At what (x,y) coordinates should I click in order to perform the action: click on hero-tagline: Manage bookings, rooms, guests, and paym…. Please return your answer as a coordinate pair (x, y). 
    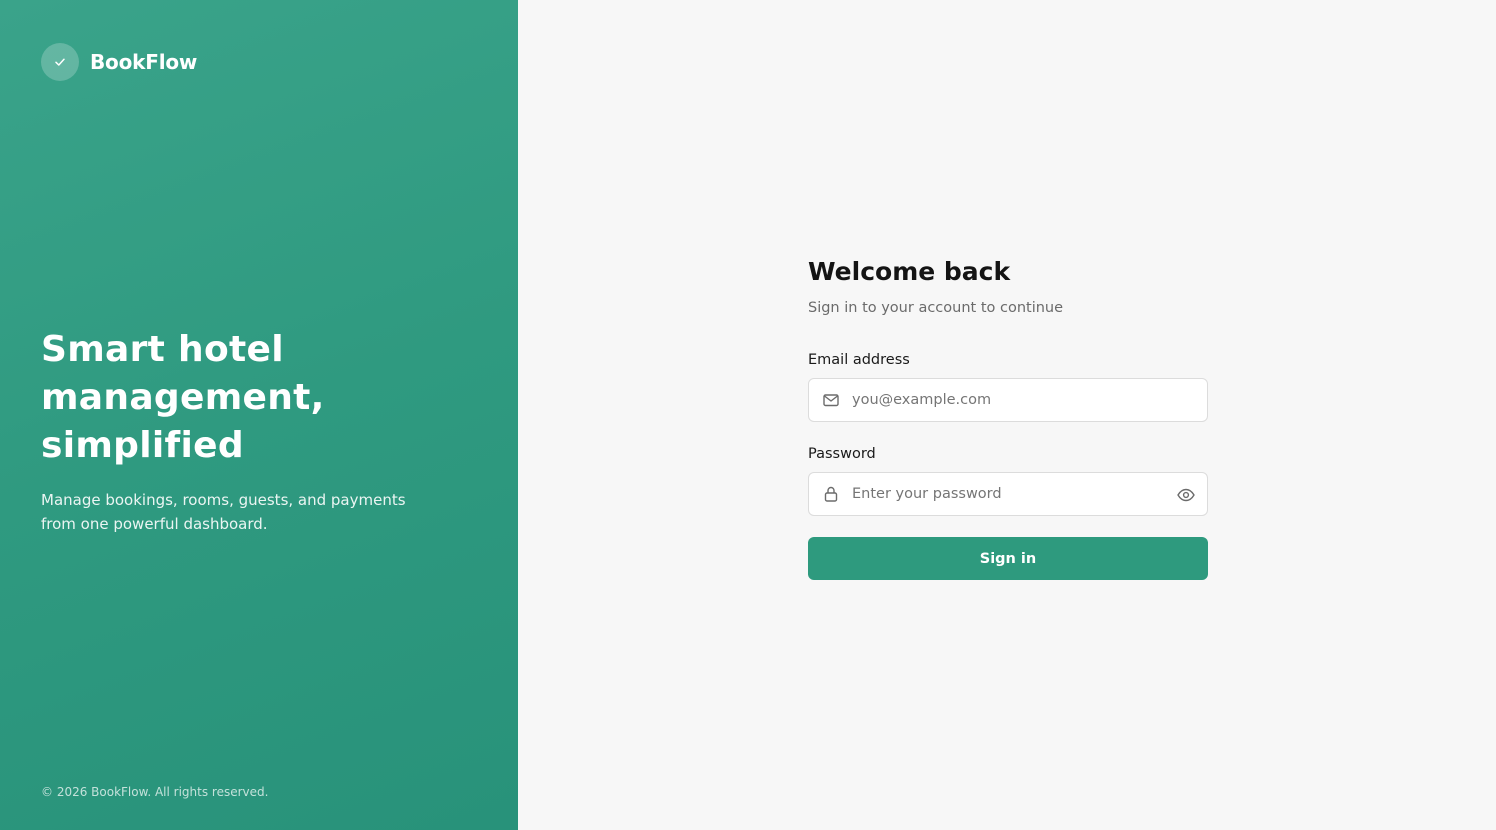
    Looking at the image, I should click on (223, 512).